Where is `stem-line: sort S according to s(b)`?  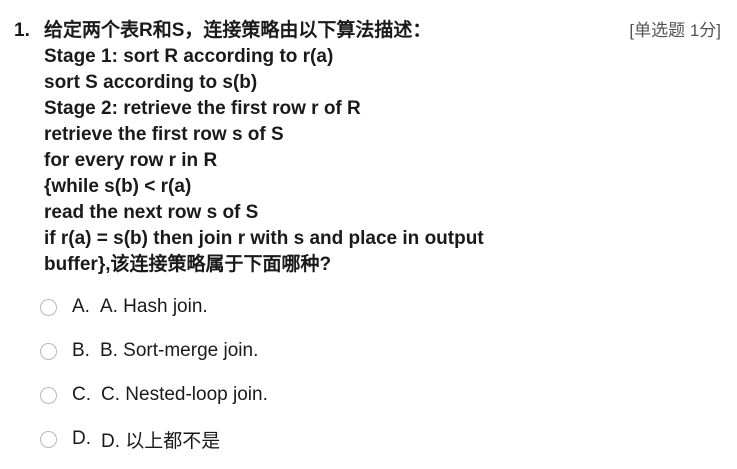 stem-line: sort S according to s(b) is located at coordinates (151, 82).